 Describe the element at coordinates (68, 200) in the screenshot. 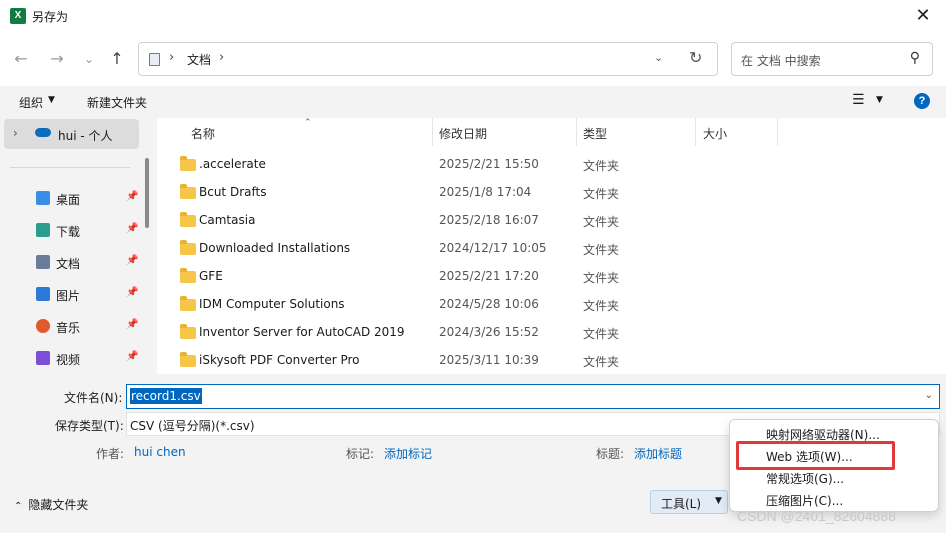

I see `sidebar-item-label: 桌面` at that location.